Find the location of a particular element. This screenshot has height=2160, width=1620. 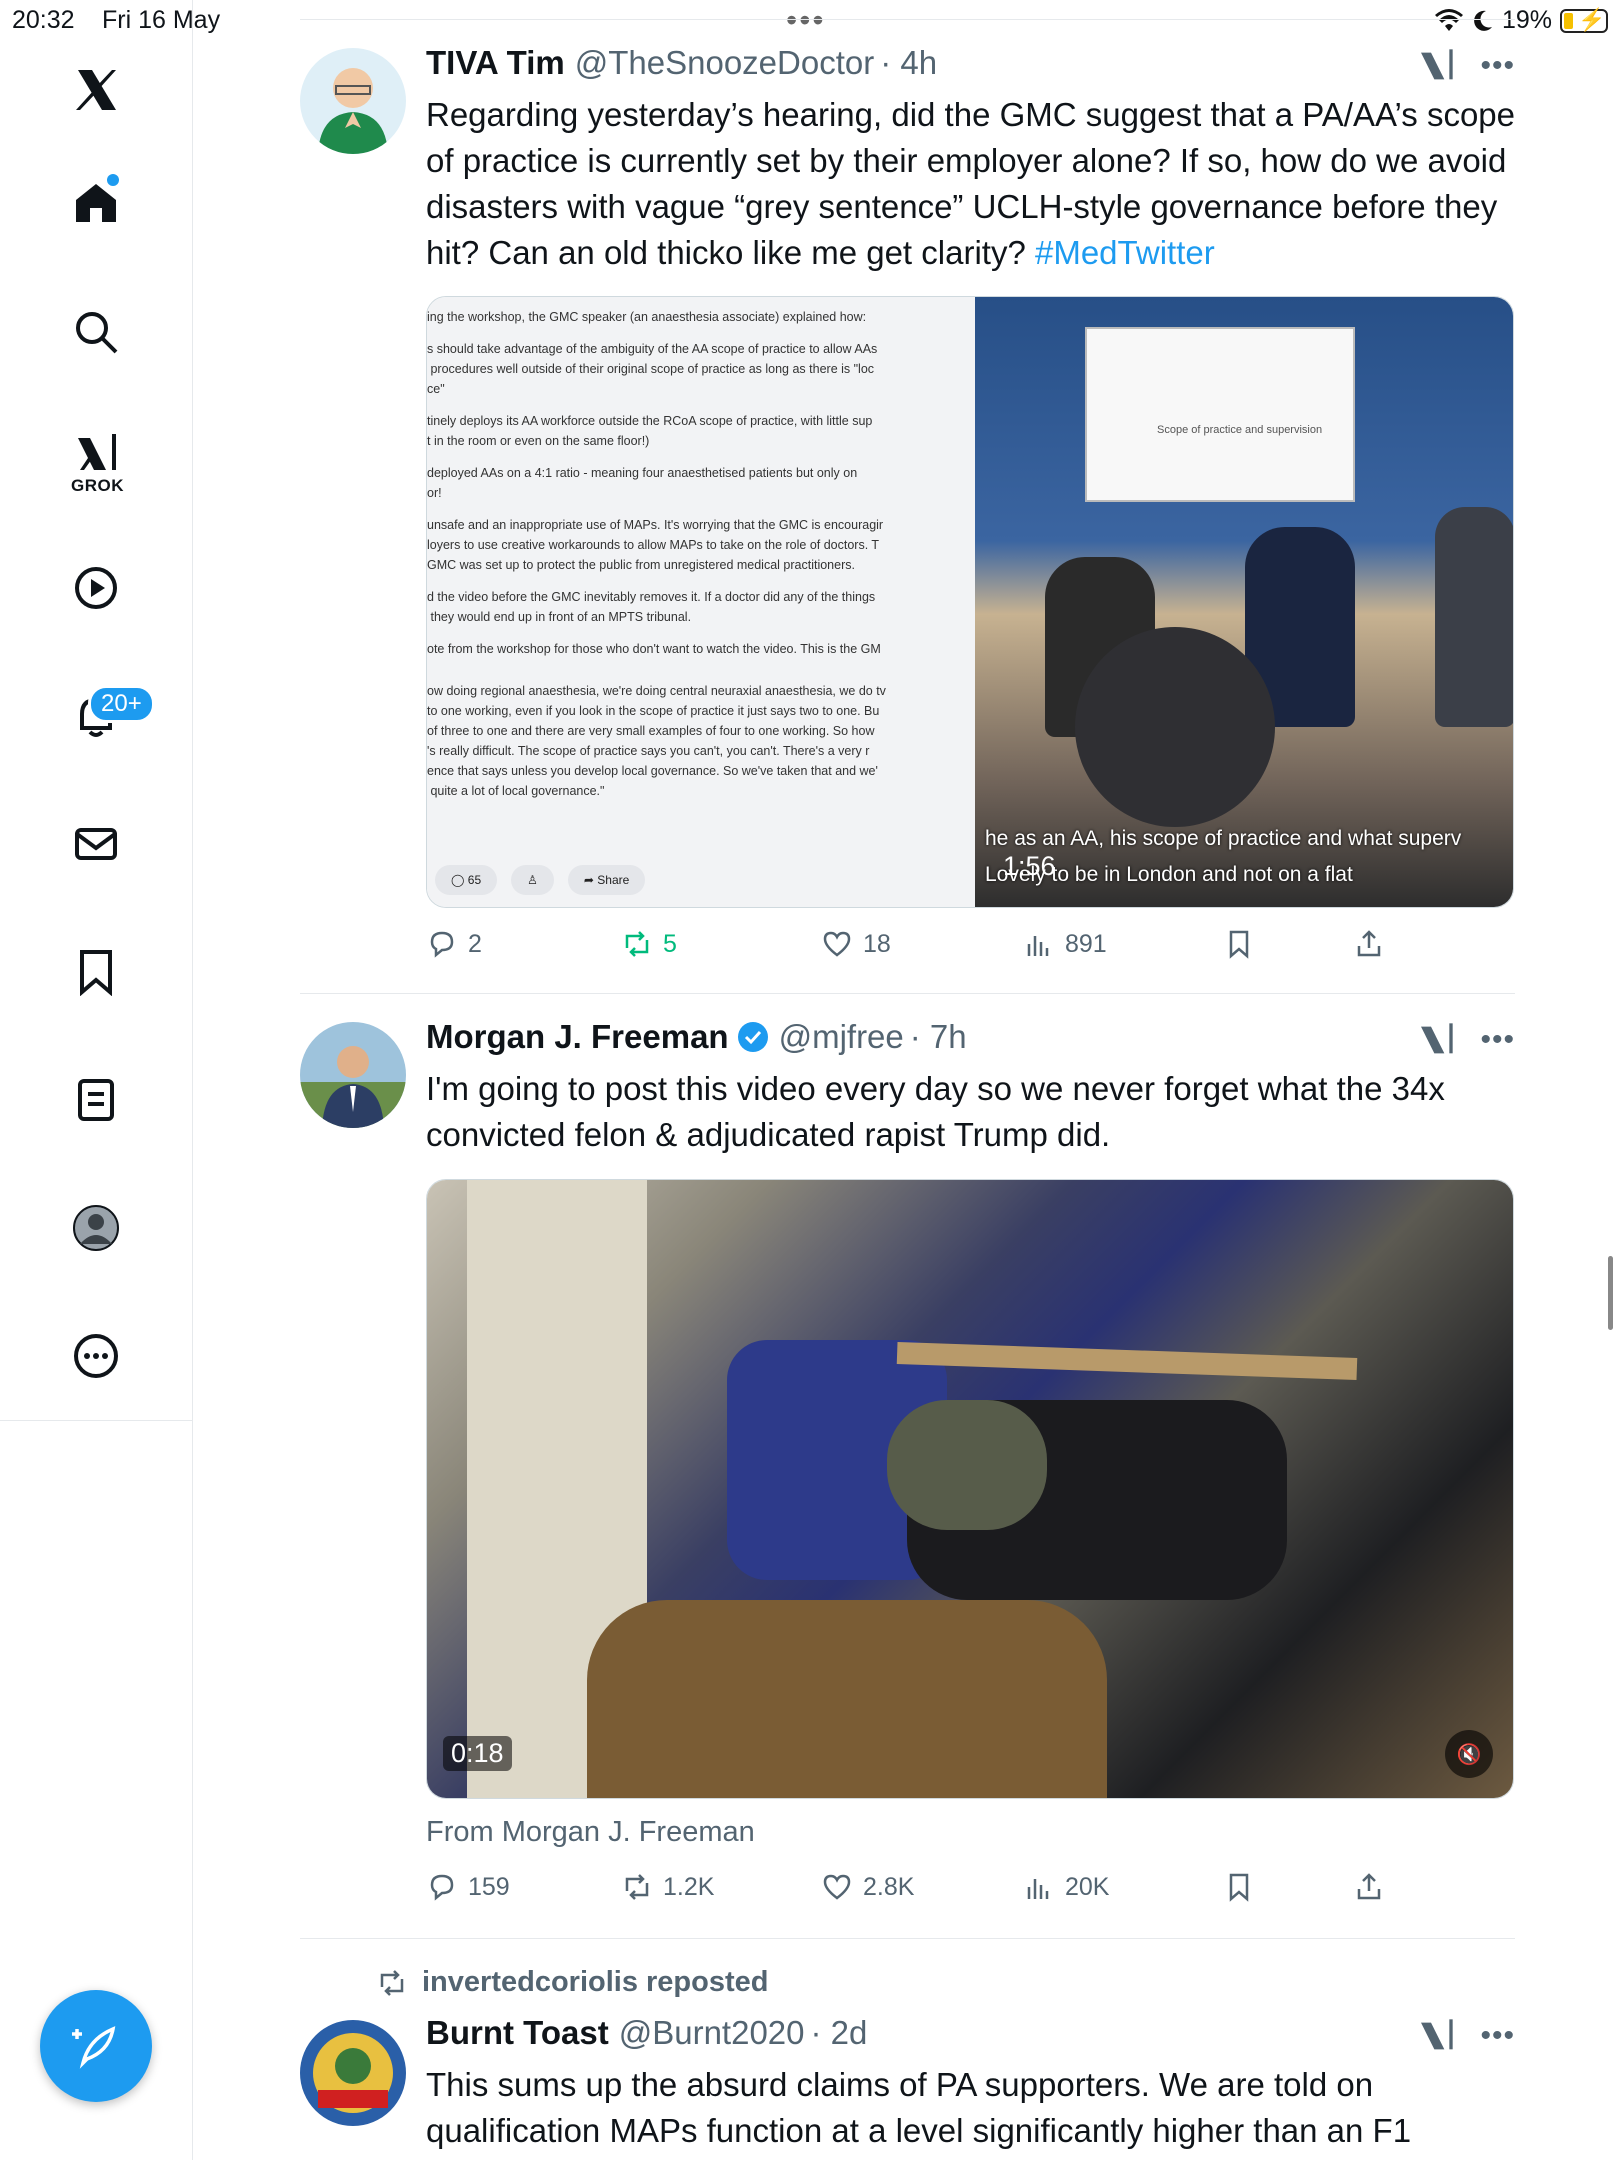

author-name: TIVA Tim is located at coordinates (495, 63).